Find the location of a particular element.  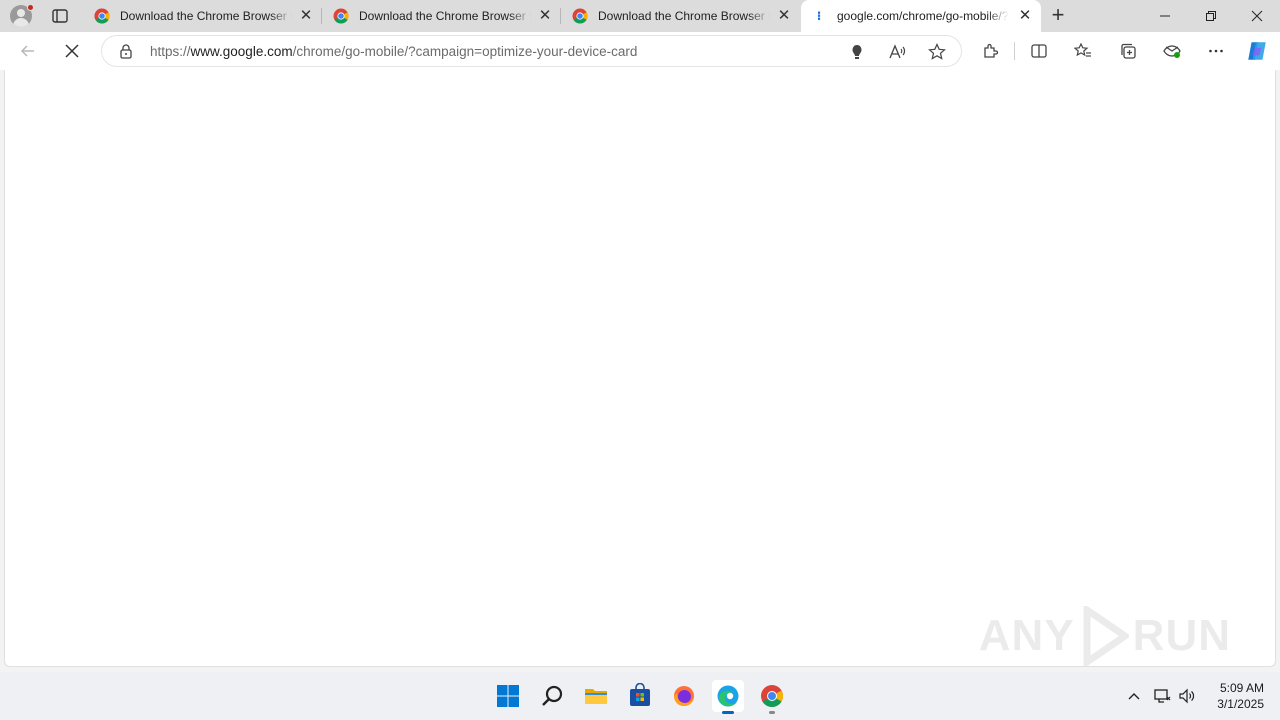

close-window-icon is located at coordinates (1257, 16).